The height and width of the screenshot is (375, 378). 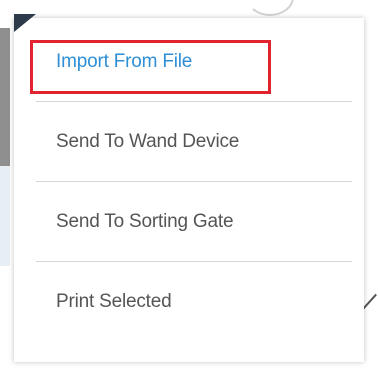 What do you see at coordinates (5, 216) in the screenshot?
I see `background-blue-panel` at bounding box center [5, 216].